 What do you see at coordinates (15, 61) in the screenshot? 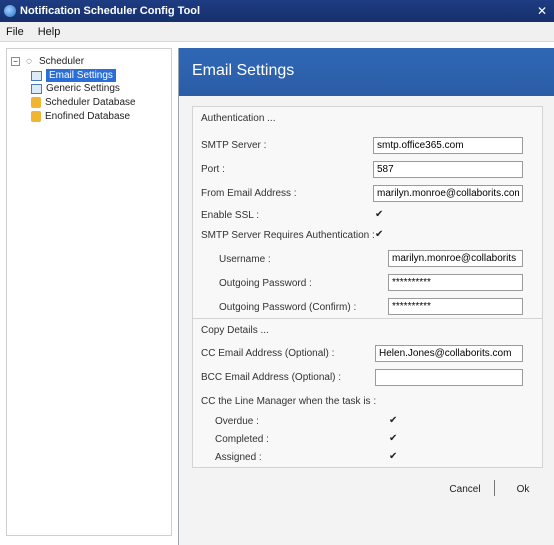
I see `collapse-icon: −` at bounding box center [15, 61].